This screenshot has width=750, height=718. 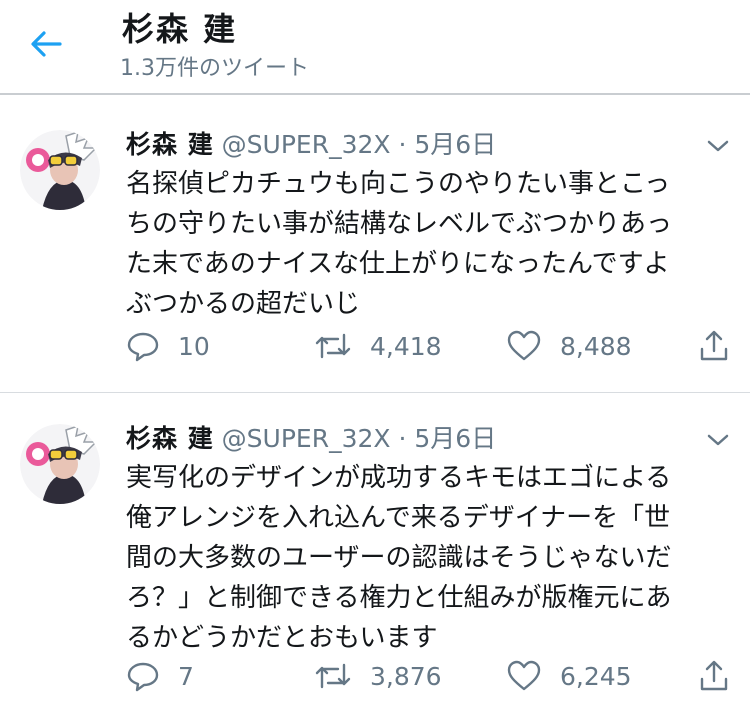 What do you see at coordinates (186, 676) in the screenshot?
I see `reply-count: 7` at bounding box center [186, 676].